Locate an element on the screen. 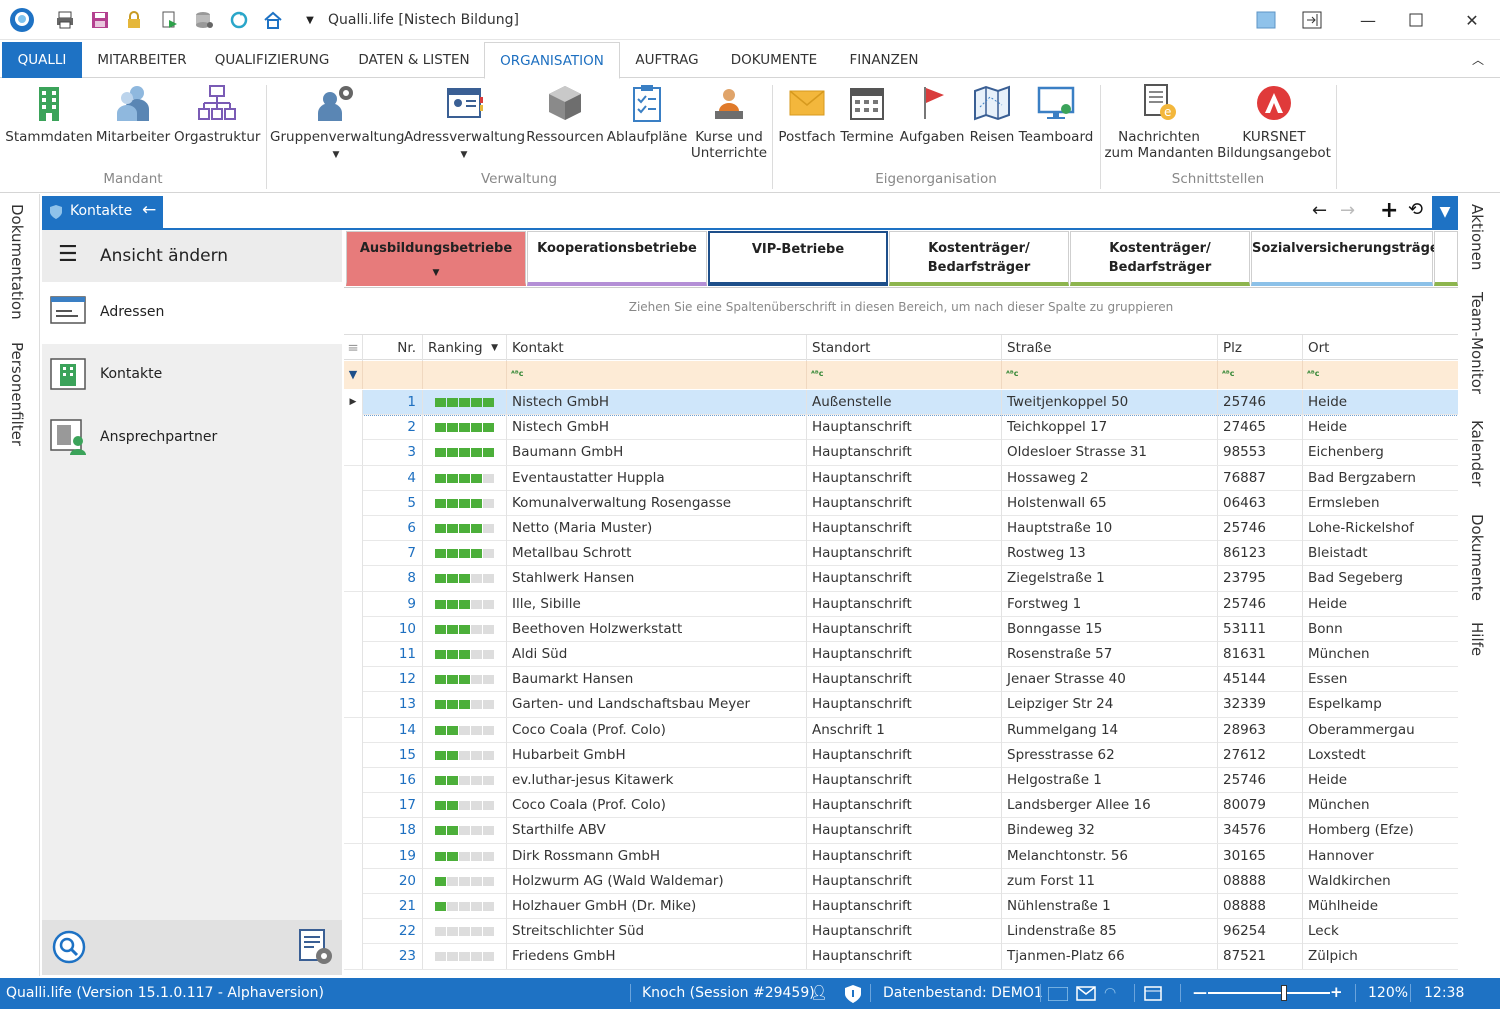 The height and width of the screenshot is (1009, 1500). tab-qualli: QUALLI is located at coordinates (42, 60).